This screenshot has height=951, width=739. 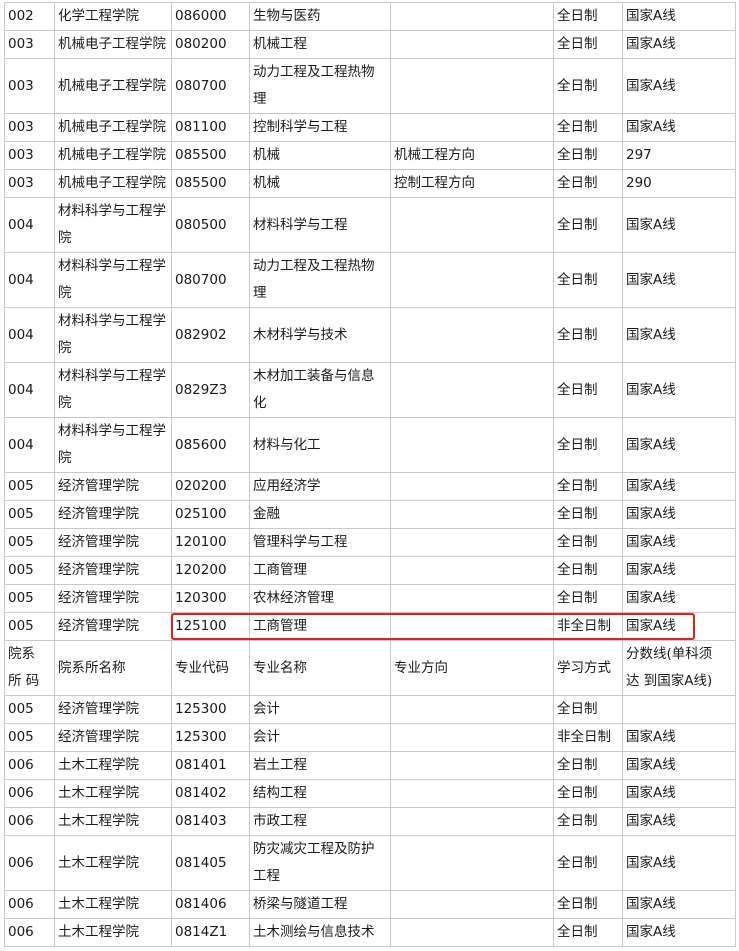 I want to click on table-row: 006 土木工程学院 081406 桥梁与隧道工程 全日制 国家A线, so click(x=370, y=904).